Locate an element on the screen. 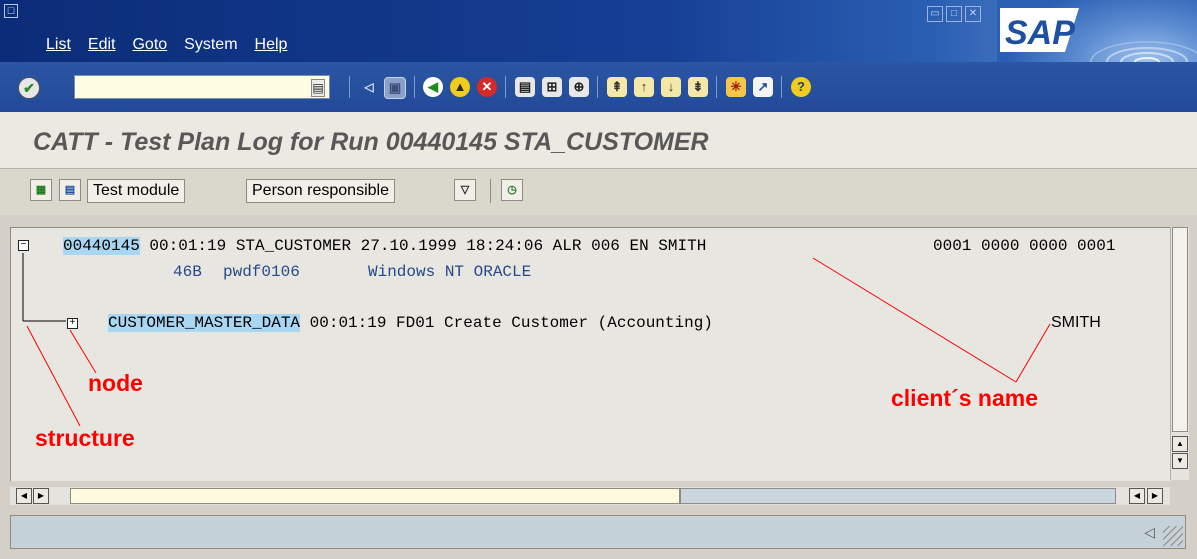  menu-edit: Edit is located at coordinates (106, 45).